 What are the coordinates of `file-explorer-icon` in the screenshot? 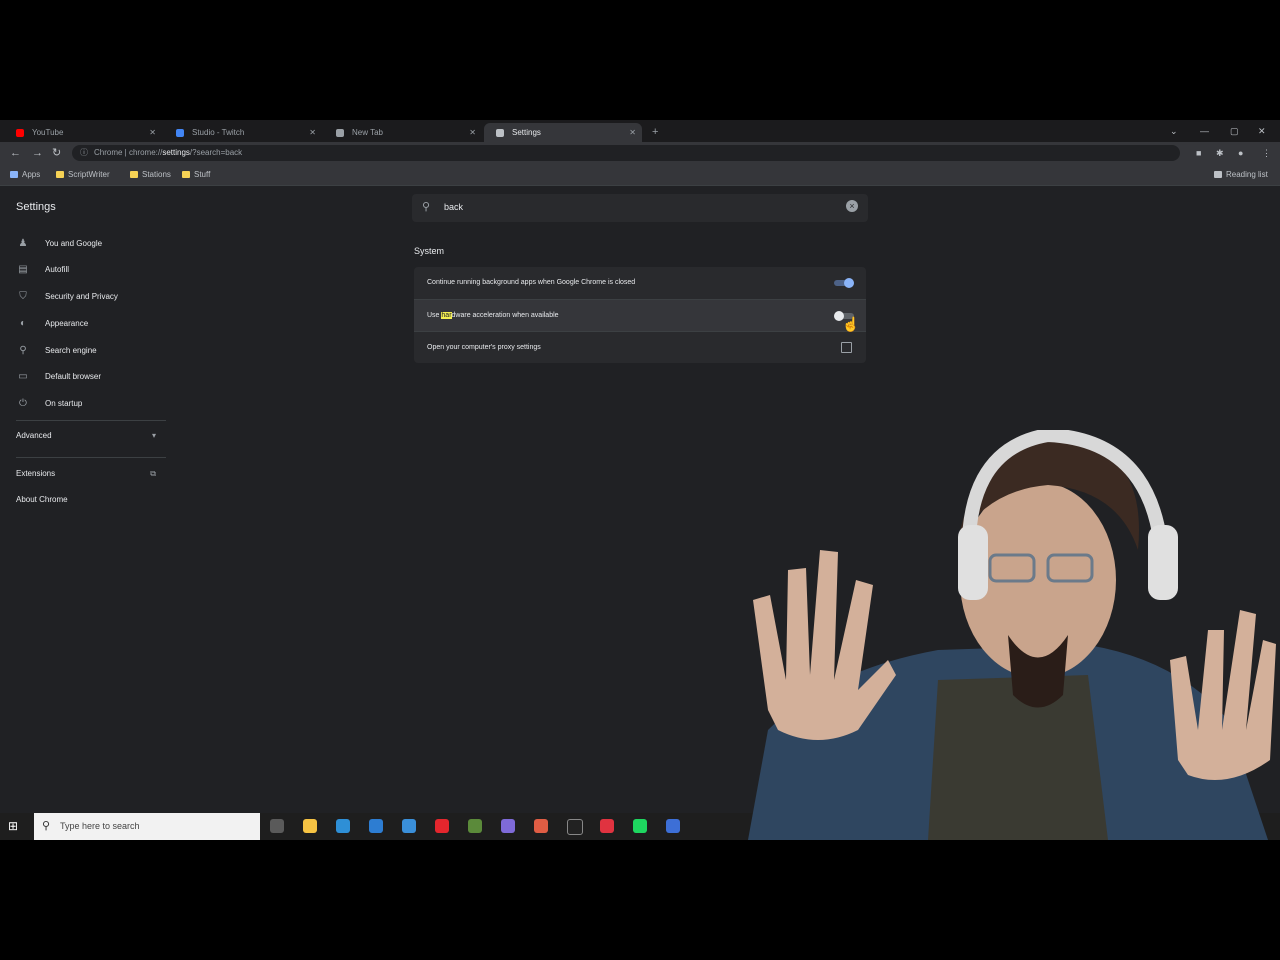 It's located at (310, 826).